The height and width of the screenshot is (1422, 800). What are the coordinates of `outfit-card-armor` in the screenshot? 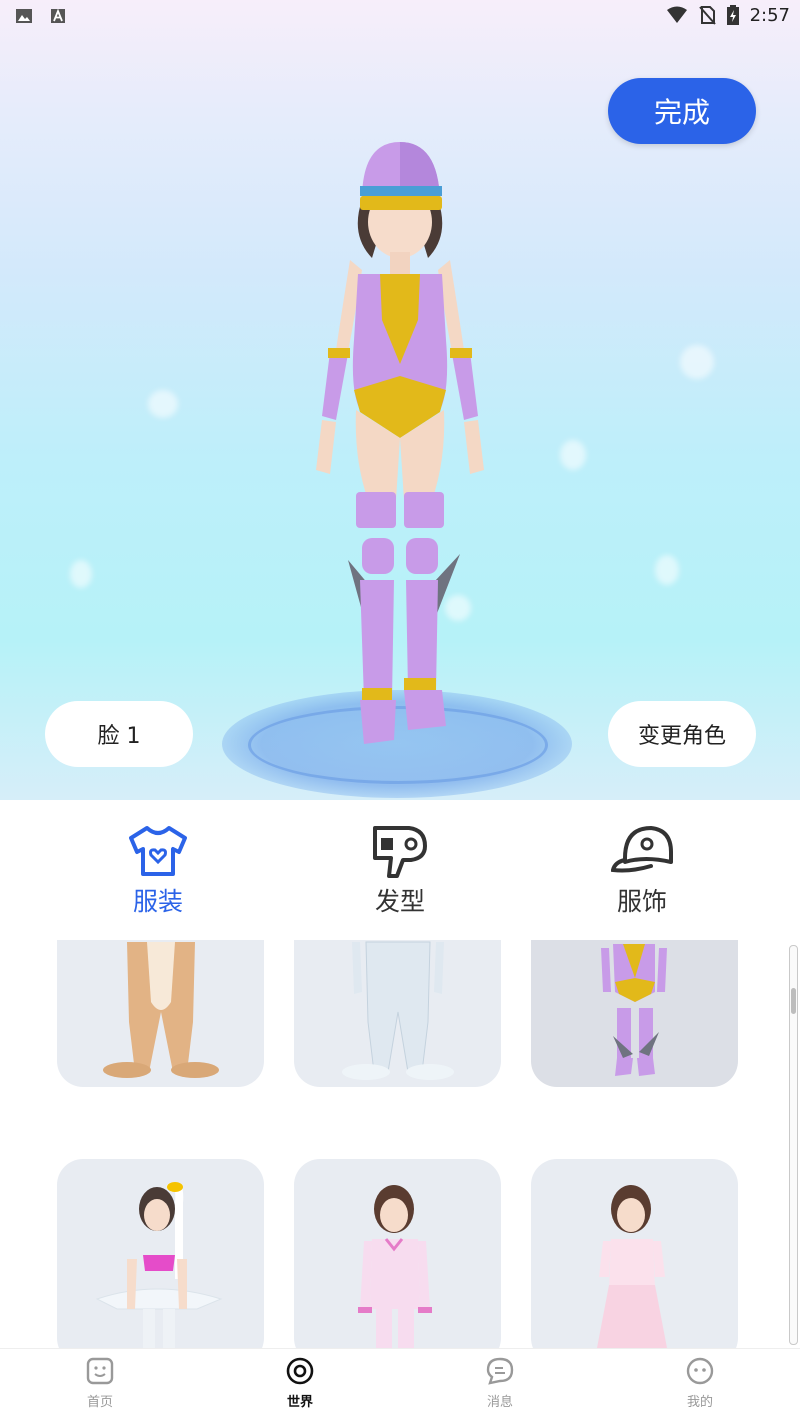 It's located at (634, 1013).